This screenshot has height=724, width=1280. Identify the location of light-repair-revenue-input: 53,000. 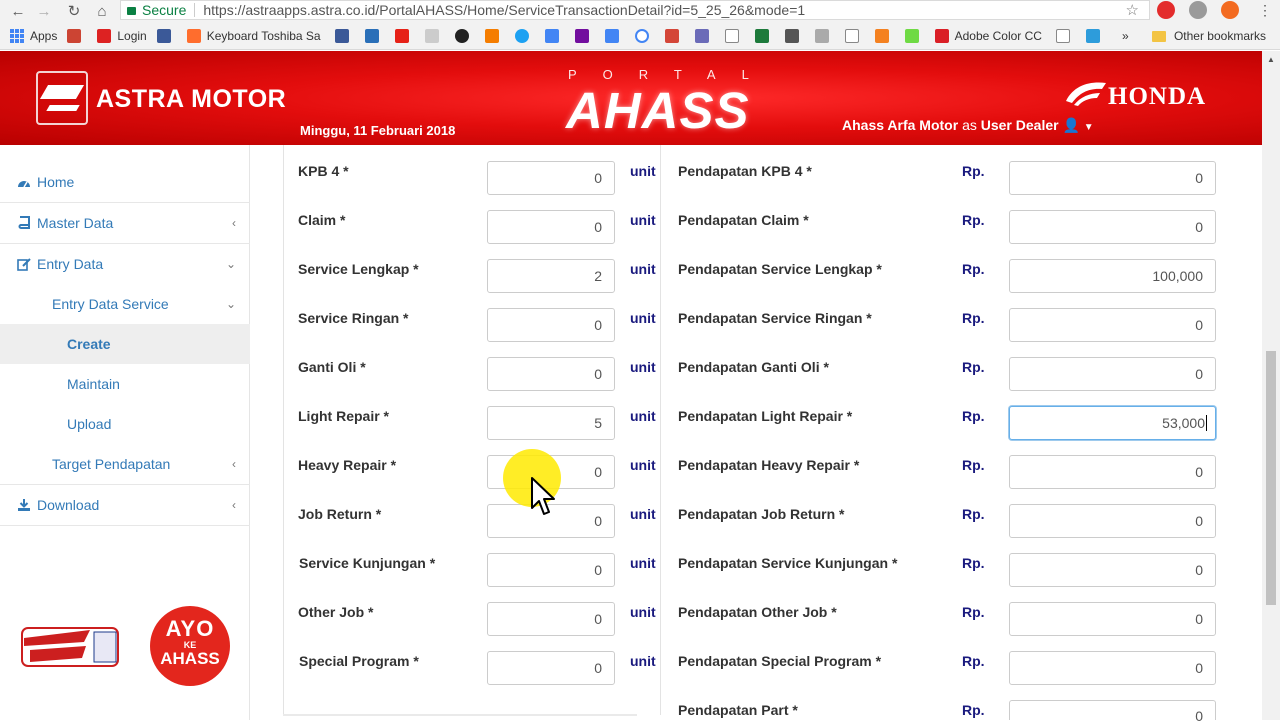
(1112, 423).